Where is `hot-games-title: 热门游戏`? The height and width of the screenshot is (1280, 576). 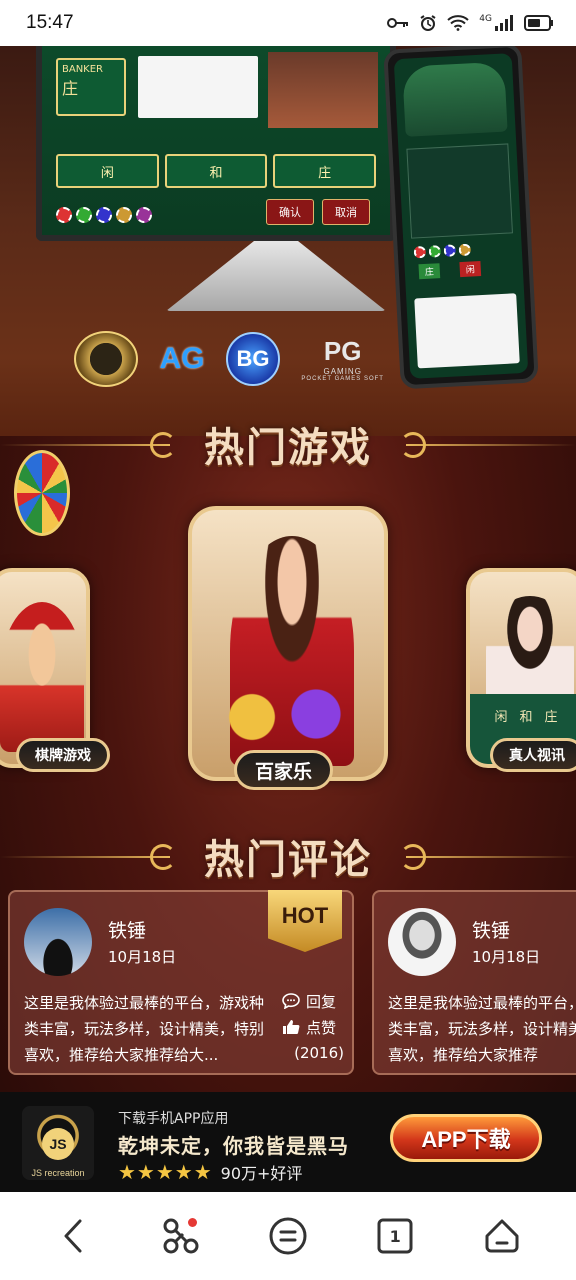
hot-games-title: 热门游戏 is located at coordinates (288, 447).